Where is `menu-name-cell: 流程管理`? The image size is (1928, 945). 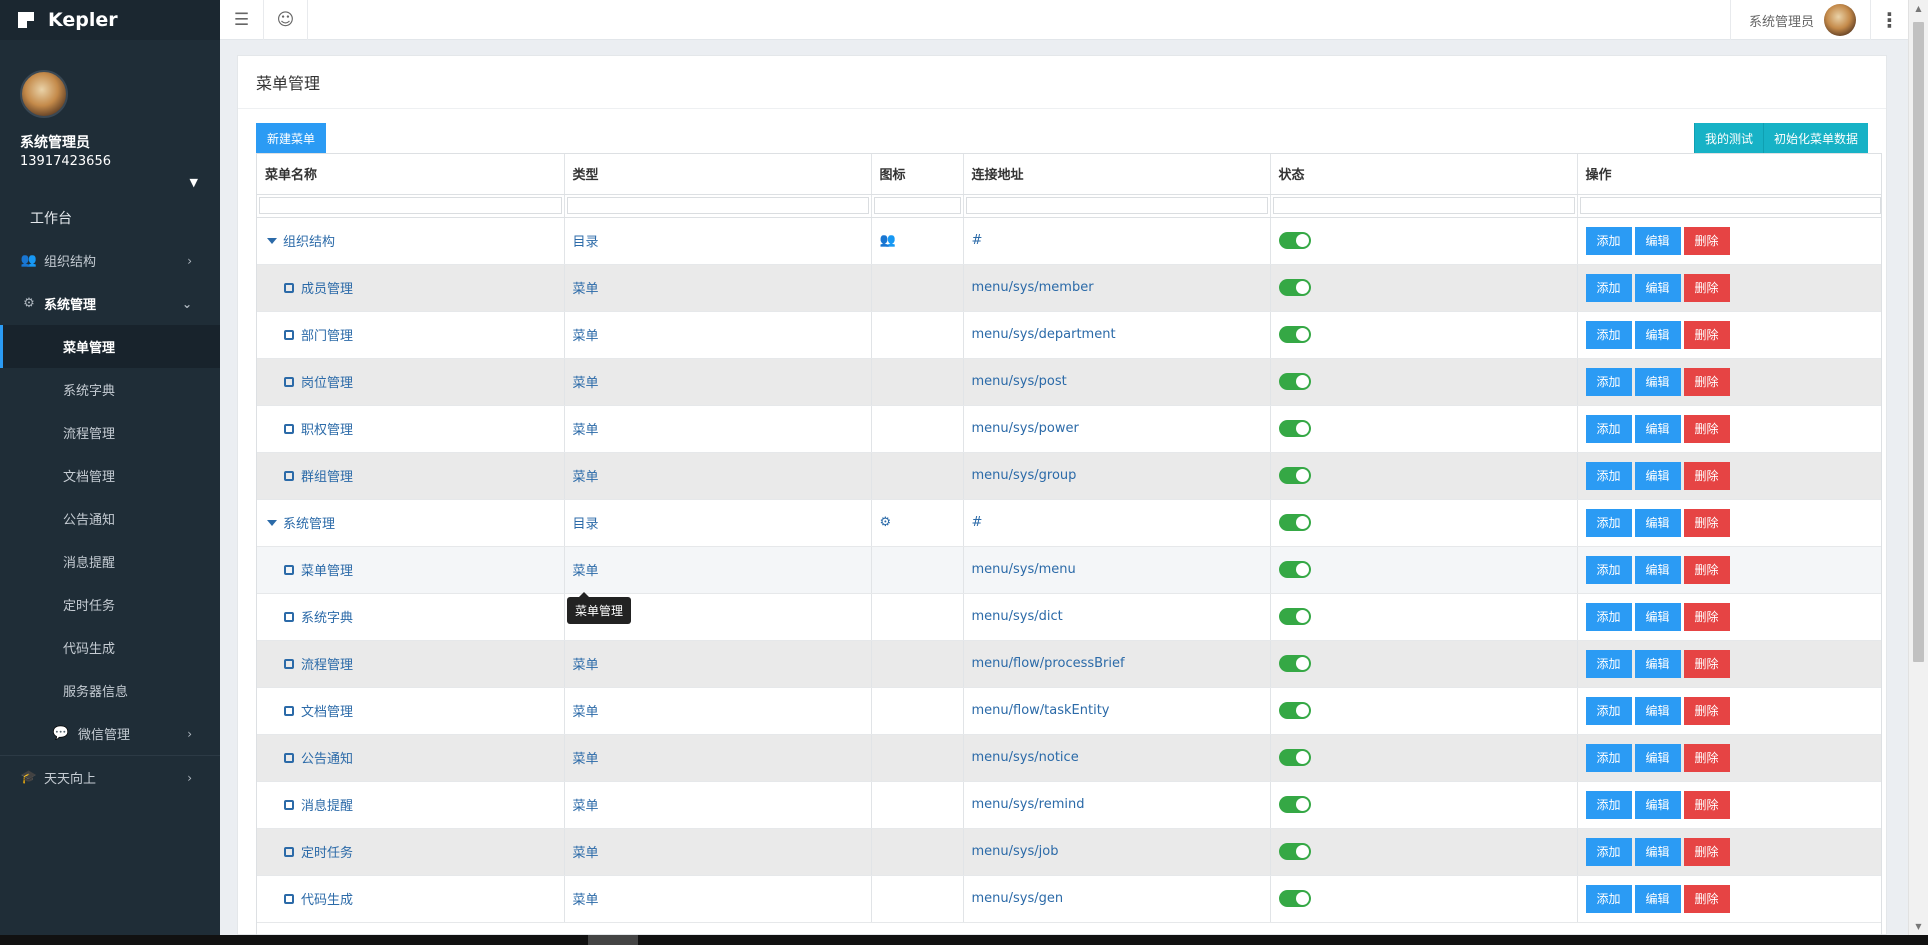
menu-name-cell: 流程管理 is located at coordinates (327, 663).